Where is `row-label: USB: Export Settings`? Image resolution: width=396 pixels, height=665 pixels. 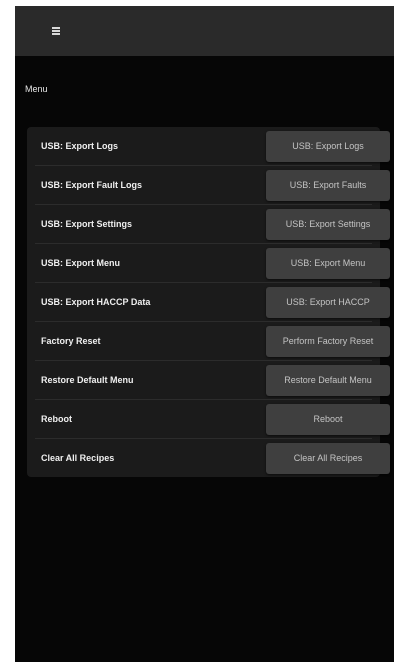
row-label: USB: Export Settings is located at coordinates (87, 224).